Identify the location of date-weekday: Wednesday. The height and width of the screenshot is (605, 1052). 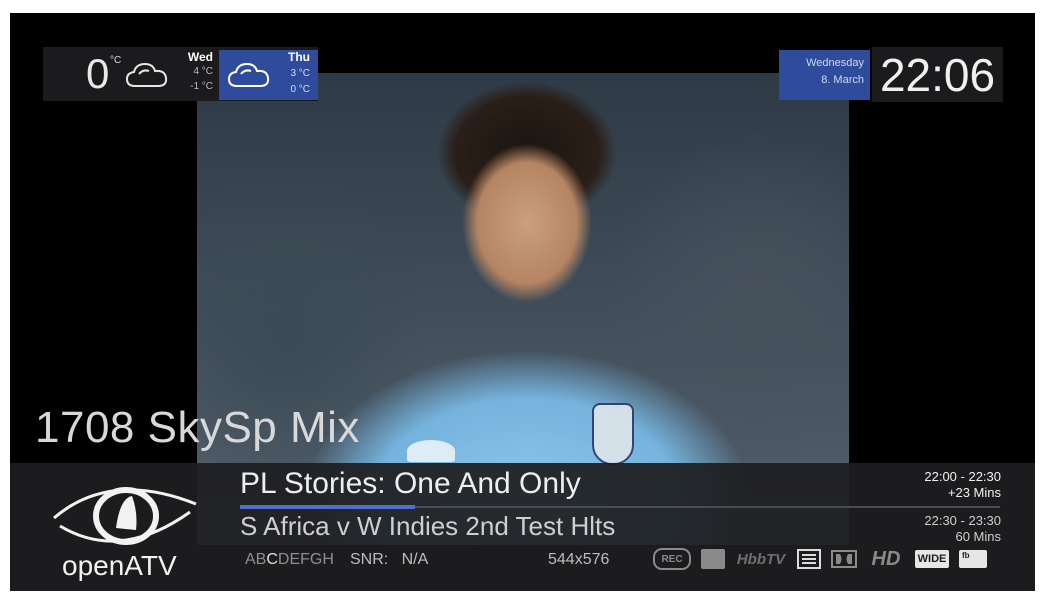
(835, 63).